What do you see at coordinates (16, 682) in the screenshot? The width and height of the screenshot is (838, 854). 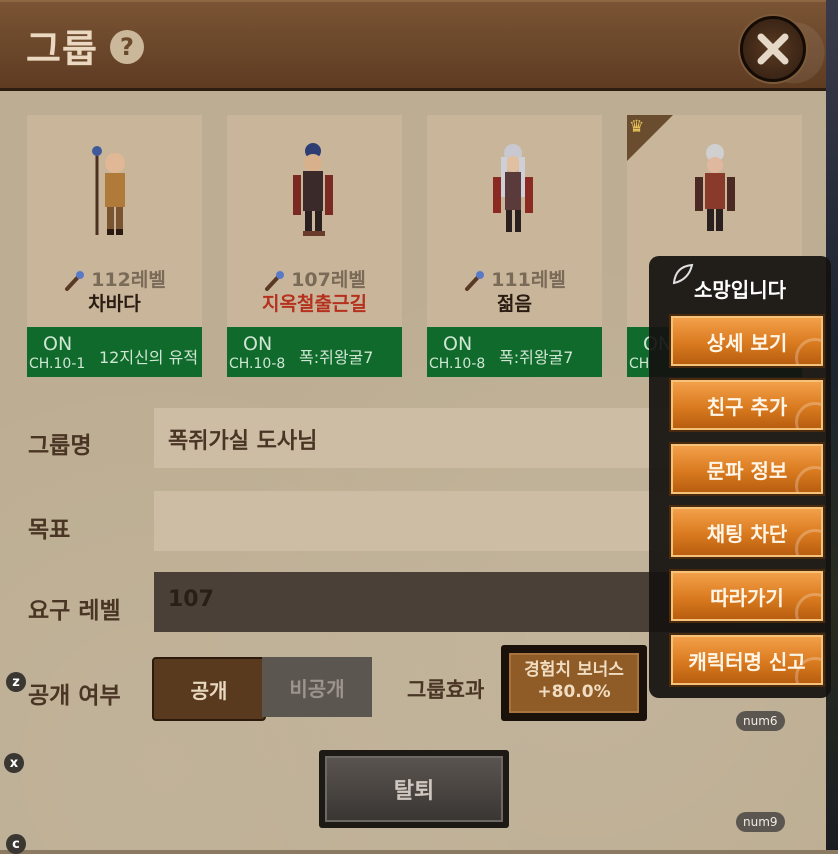 I see `hotkey-z-badge: z` at bounding box center [16, 682].